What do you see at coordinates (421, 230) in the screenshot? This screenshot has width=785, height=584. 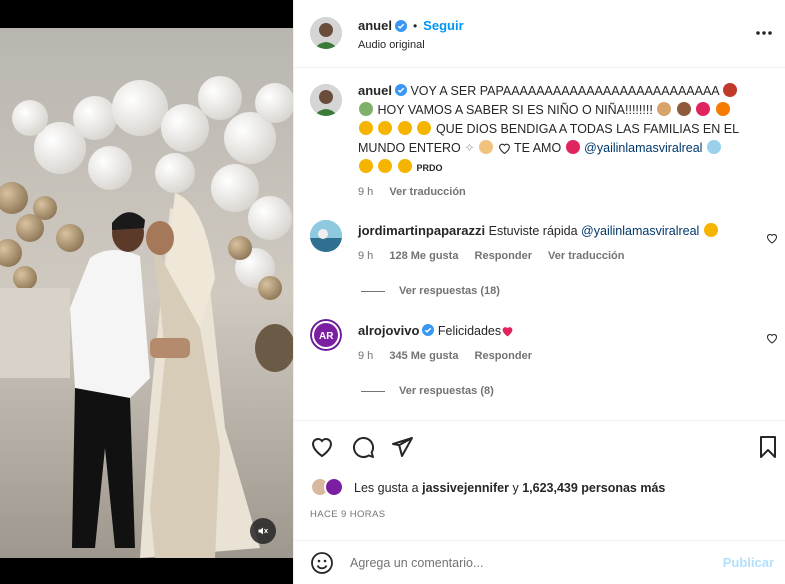 I see `comment-1-username: jordimartinpaparazzi` at bounding box center [421, 230].